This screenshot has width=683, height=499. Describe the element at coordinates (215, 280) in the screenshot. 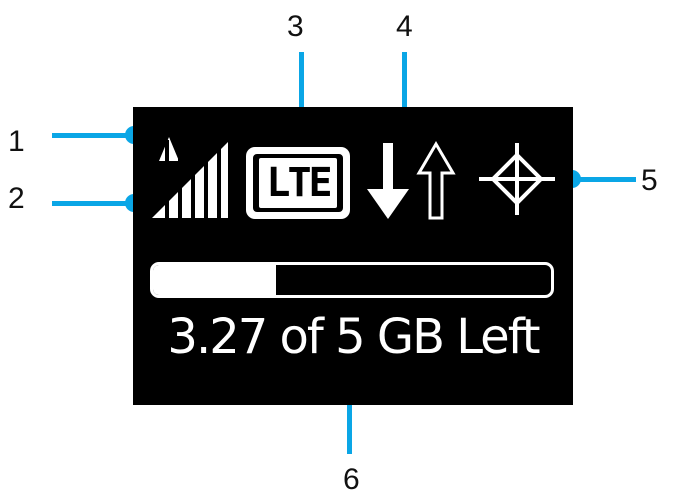

I see `data-usage-bar-fill` at that location.